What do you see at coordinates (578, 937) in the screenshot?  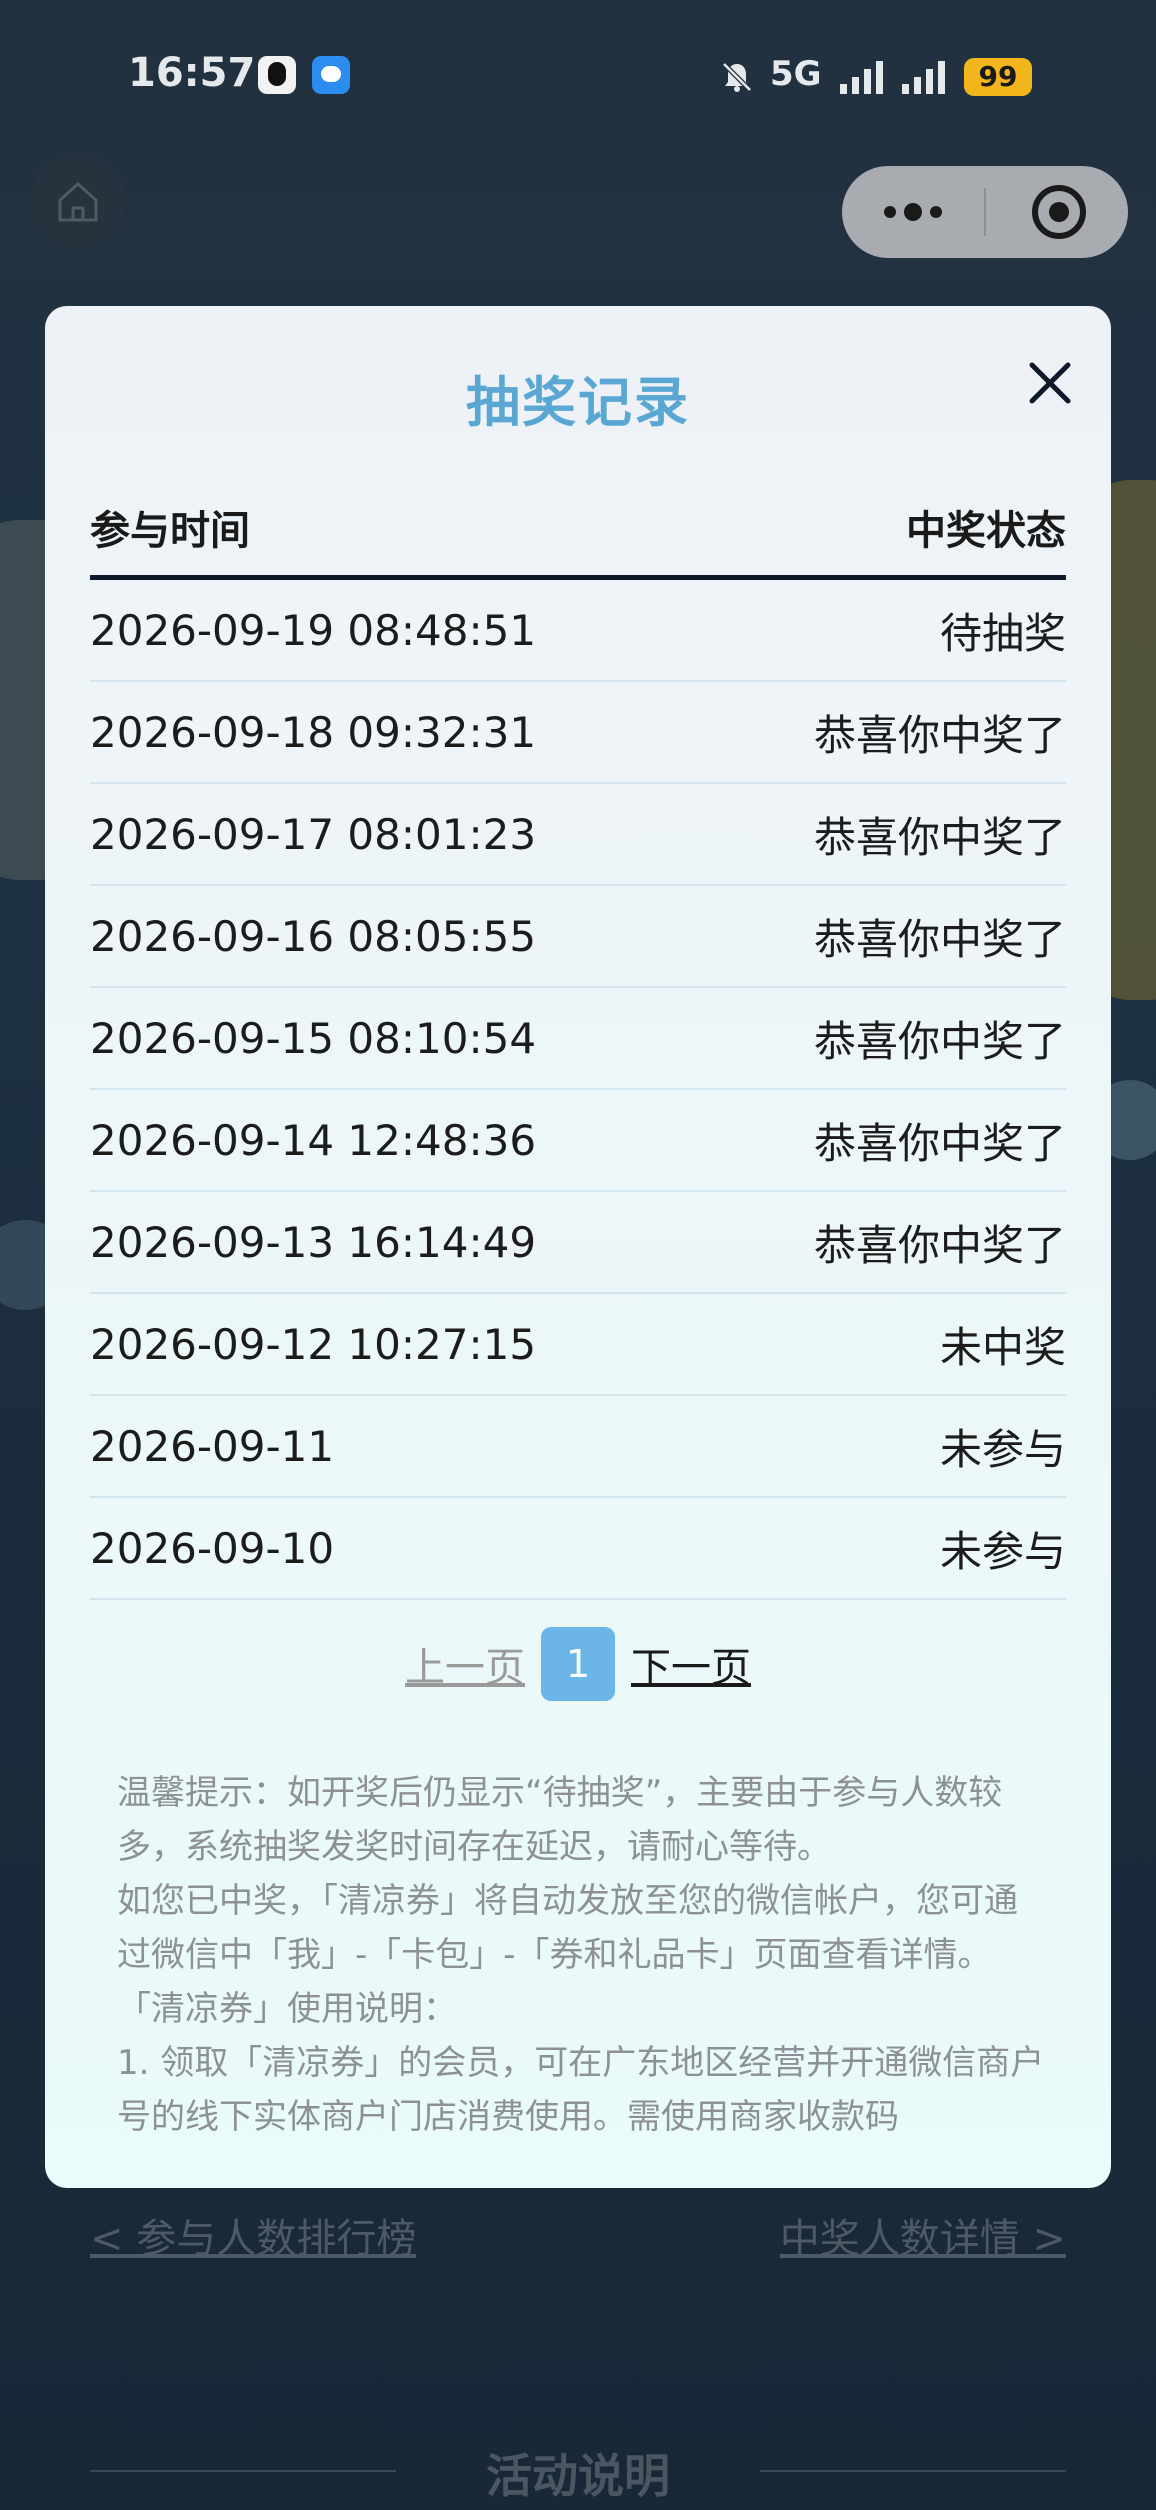 I see `table-row: 2026-09-16 08:05:55 恭喜你中奖了` at bounding box center [578, 937].